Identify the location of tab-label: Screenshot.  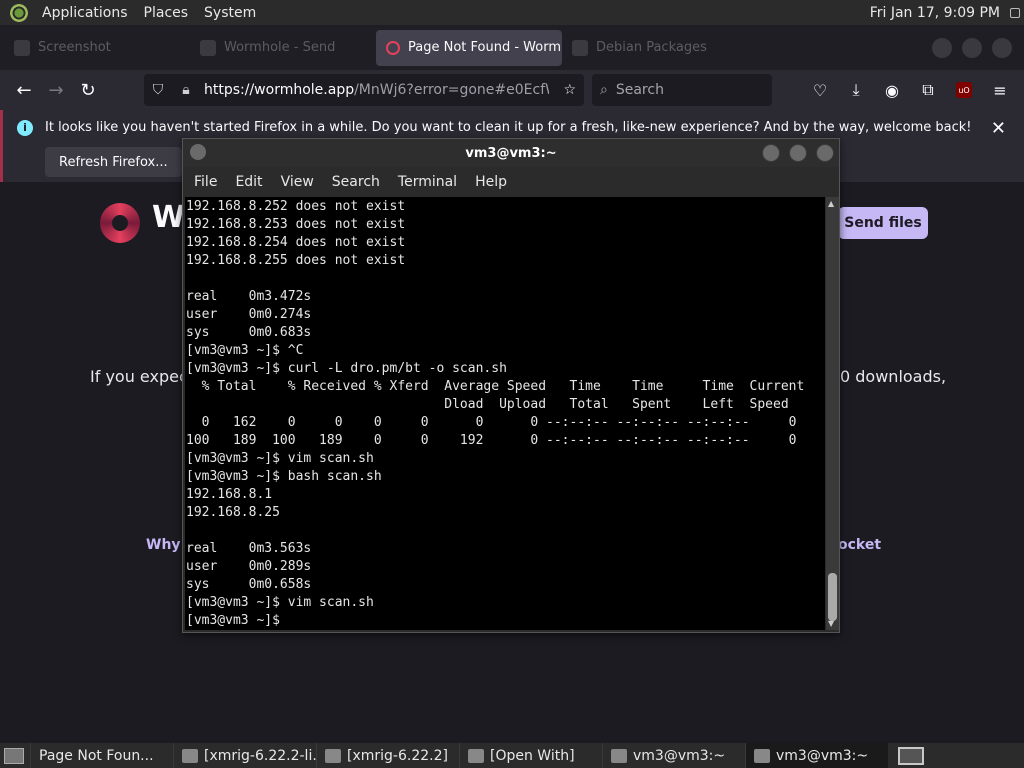
(74, 47).